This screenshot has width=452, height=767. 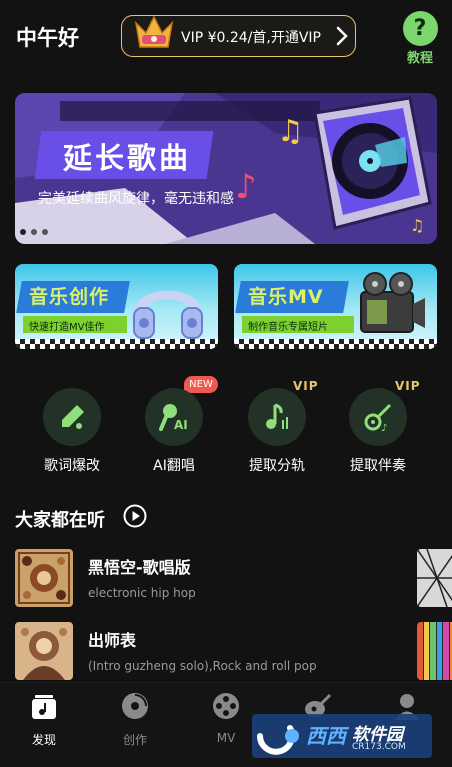 What do you see at coordinates (134, 740) in the screenshot?
I see `tab-label: 创作` at bounding box center [134, 740].